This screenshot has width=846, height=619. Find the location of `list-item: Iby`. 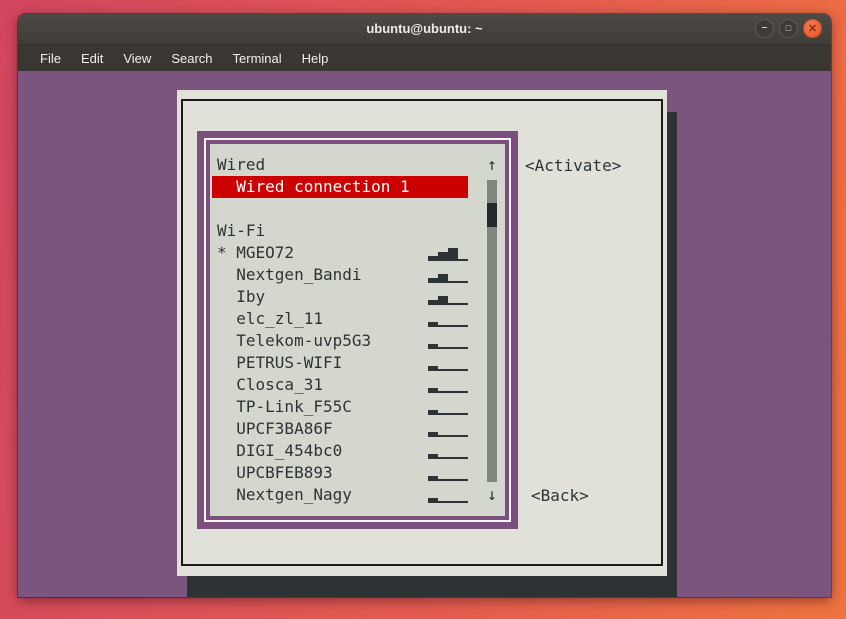

list-item: Iby is located at coordinates (357, 297).